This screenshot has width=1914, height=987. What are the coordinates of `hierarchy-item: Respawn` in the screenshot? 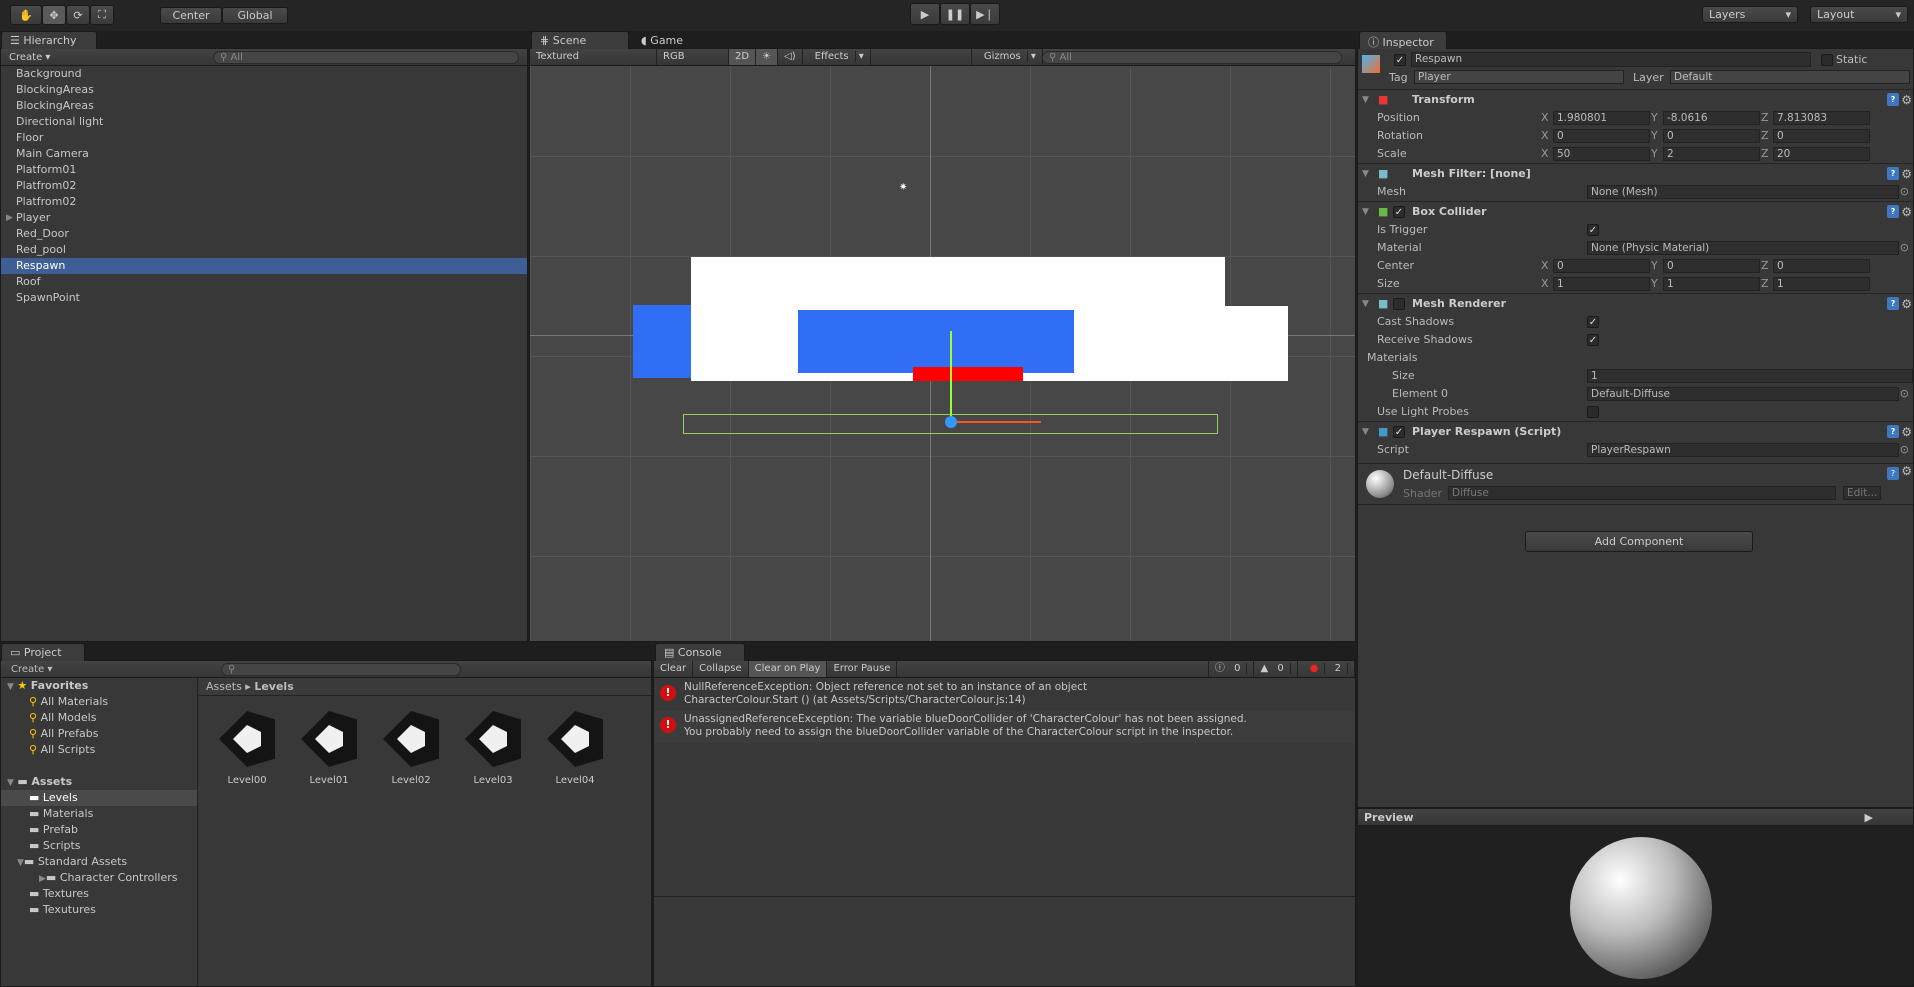 It's located at (264, 266).